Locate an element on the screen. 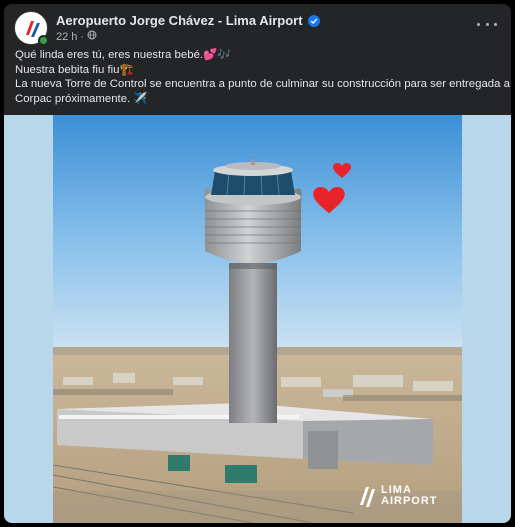 The width and height of the screenshot is (515, 527). page-name-row: Aeropuerto Jorge Chávez - Lima Airport is located at coordinates (188, 20).